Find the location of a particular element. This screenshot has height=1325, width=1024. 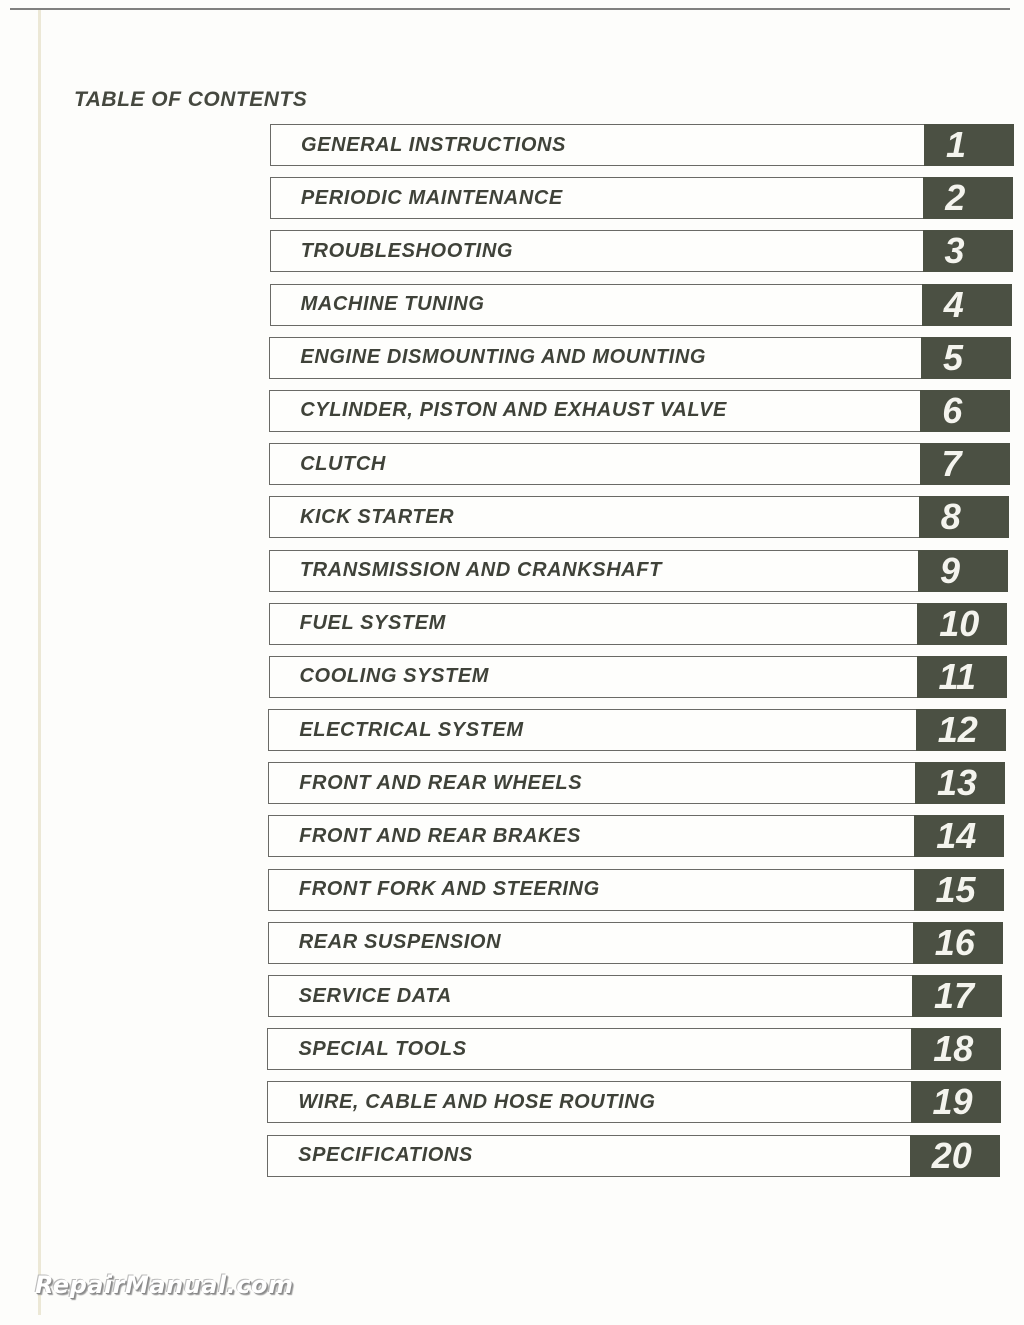

section-tab: 13 is located at coordinates (960, 783).